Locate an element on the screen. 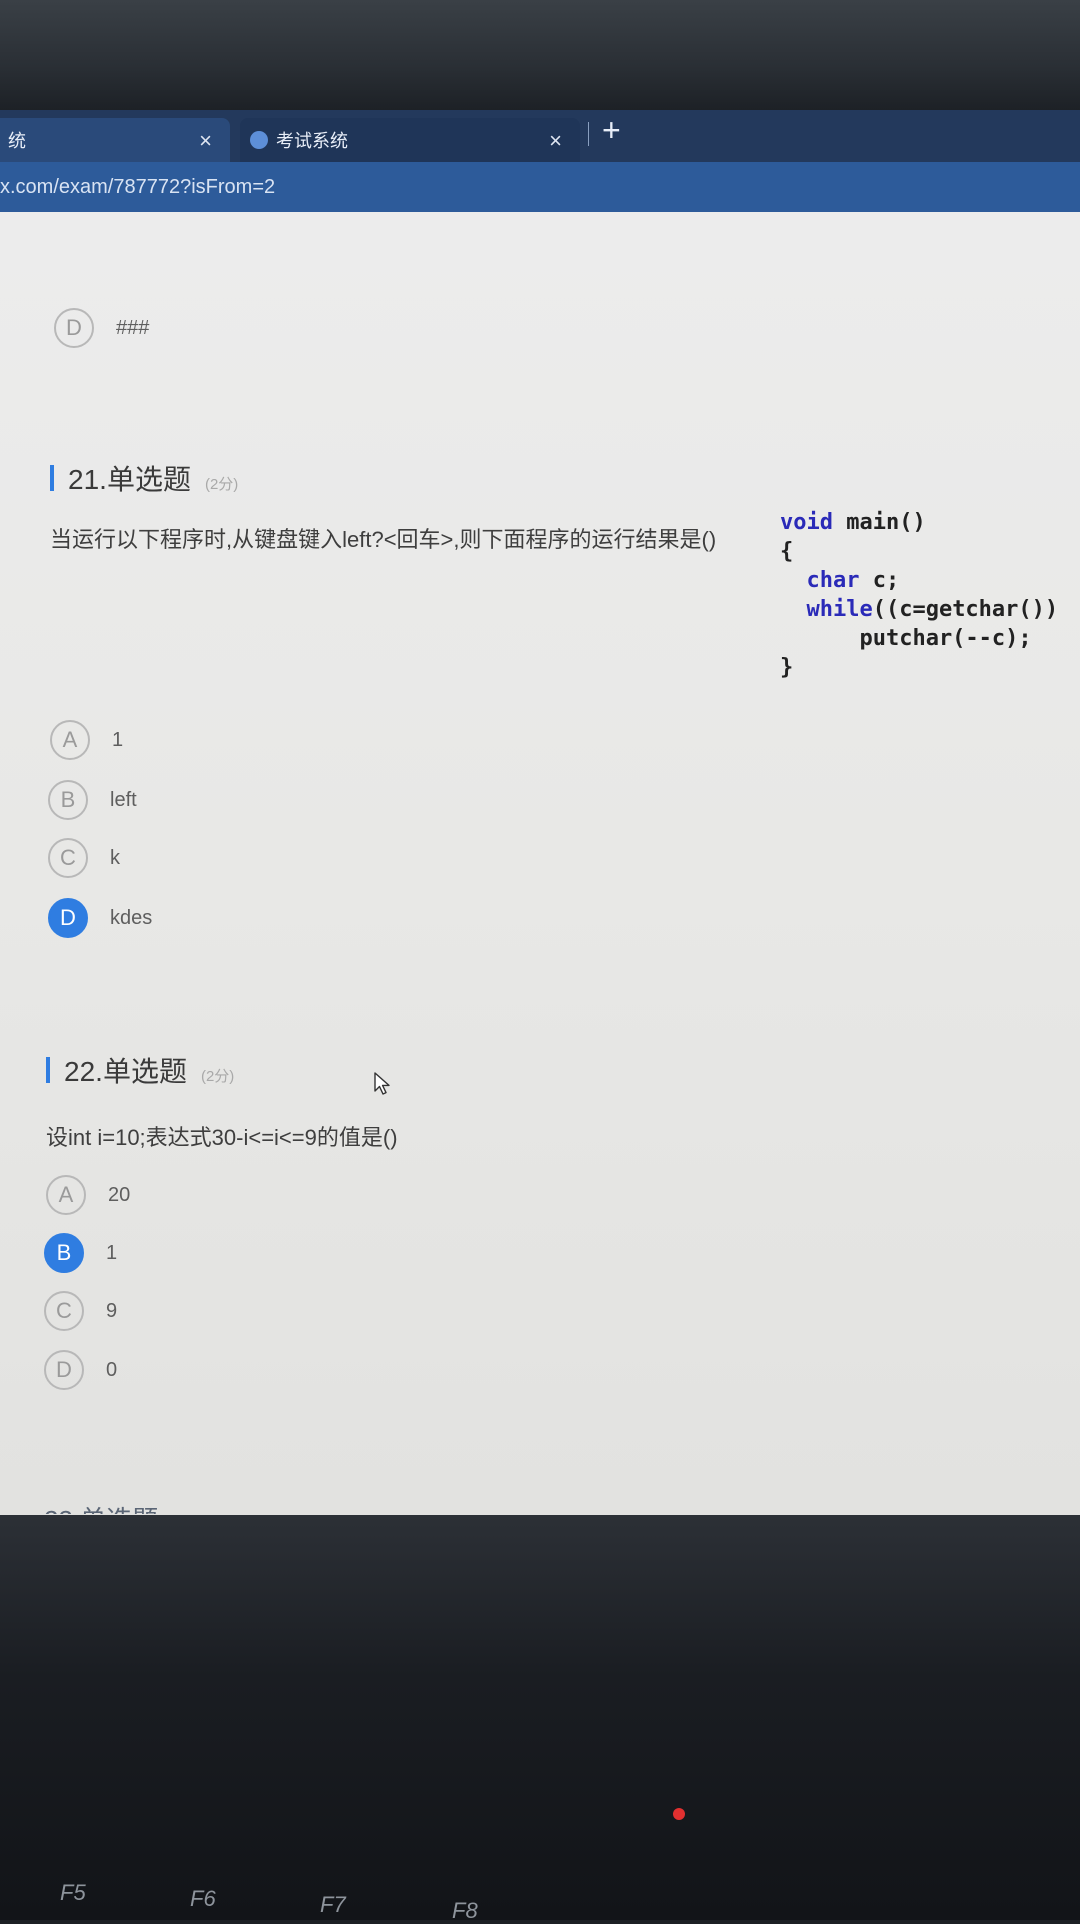  question-21-header: 21. 单选题 (2分) is located at coordinates (144, 478).